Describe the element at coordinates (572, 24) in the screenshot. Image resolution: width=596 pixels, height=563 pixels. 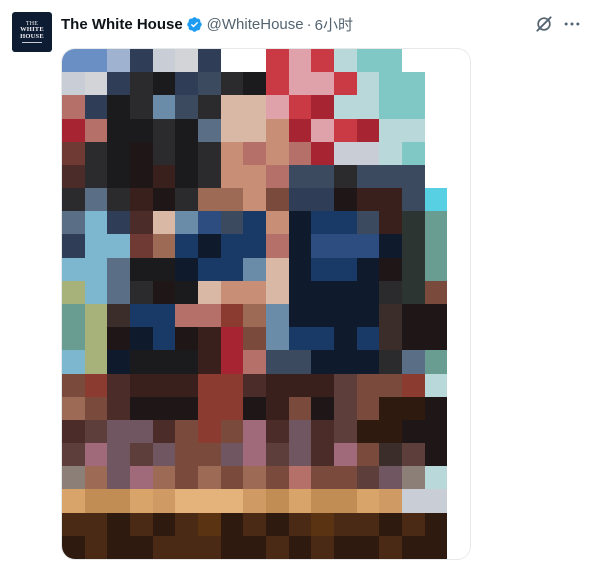
I see `more-options-icon` at that location.